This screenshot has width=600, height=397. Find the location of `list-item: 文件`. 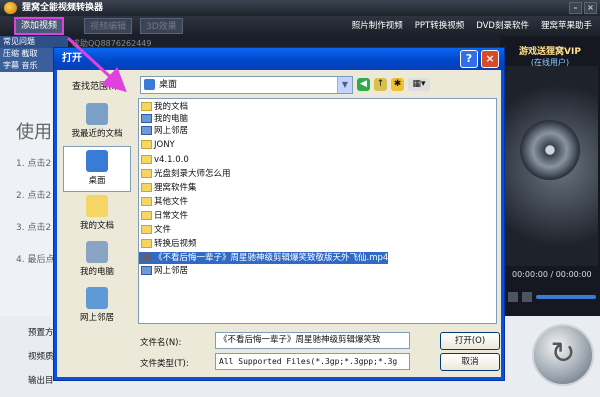

list-item: 文件 is located at coordinates (155, 230).